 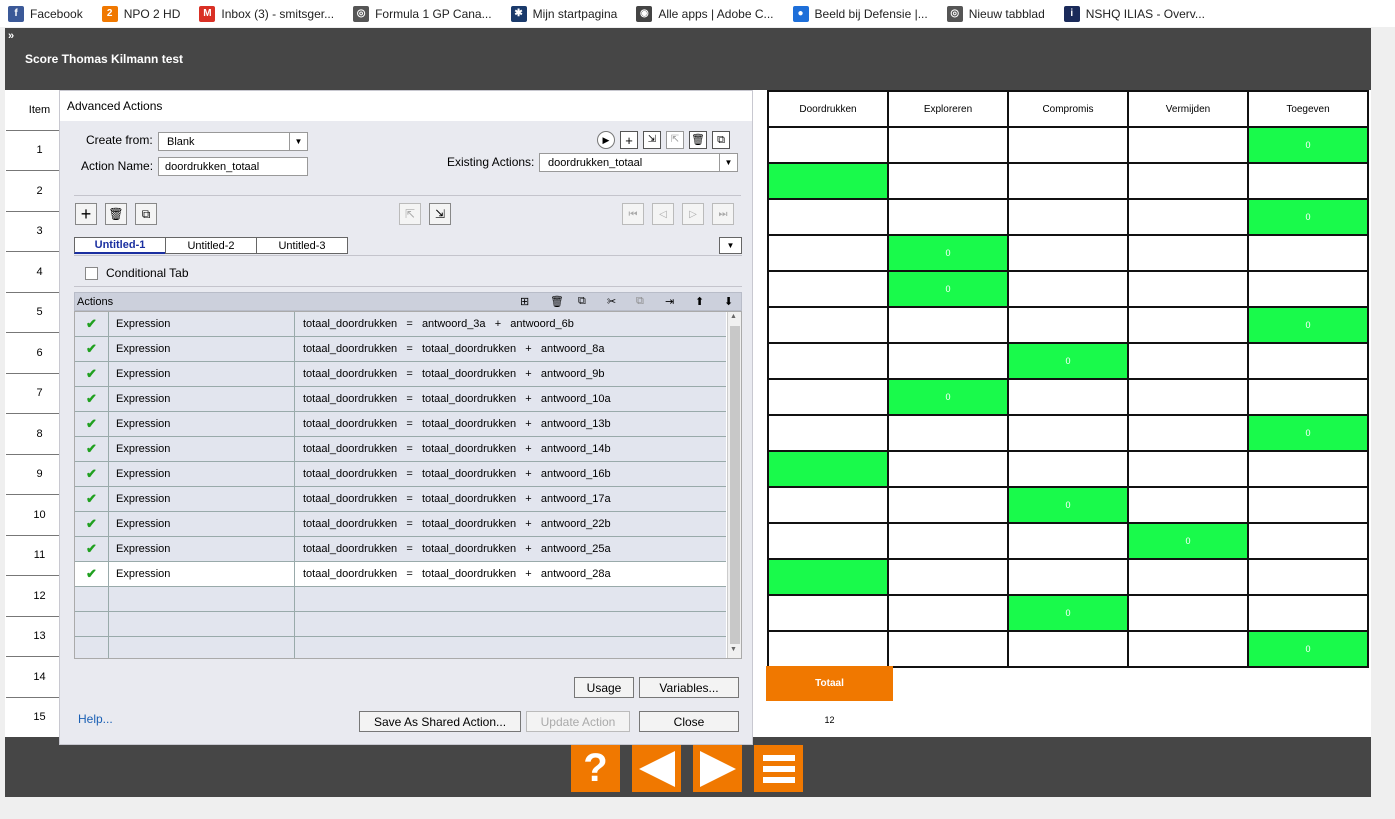 What do you see at coordinates (723, 214) in the screenshot?
I see `last-icon: ⏭` at bounding box center [723, 214].